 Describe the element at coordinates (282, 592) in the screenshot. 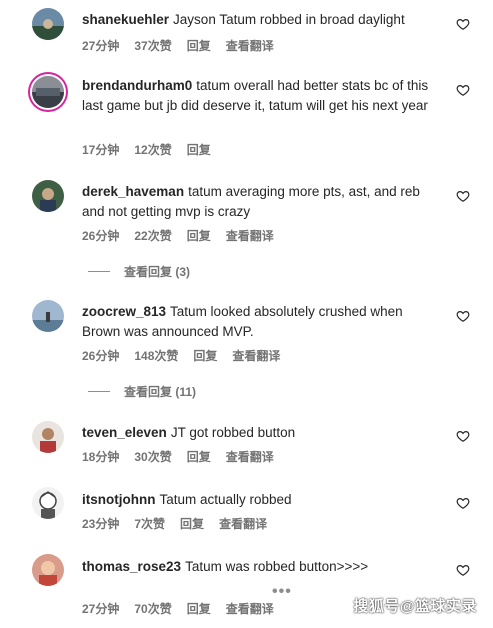

I see `more-dots-icon: •••` at that location.